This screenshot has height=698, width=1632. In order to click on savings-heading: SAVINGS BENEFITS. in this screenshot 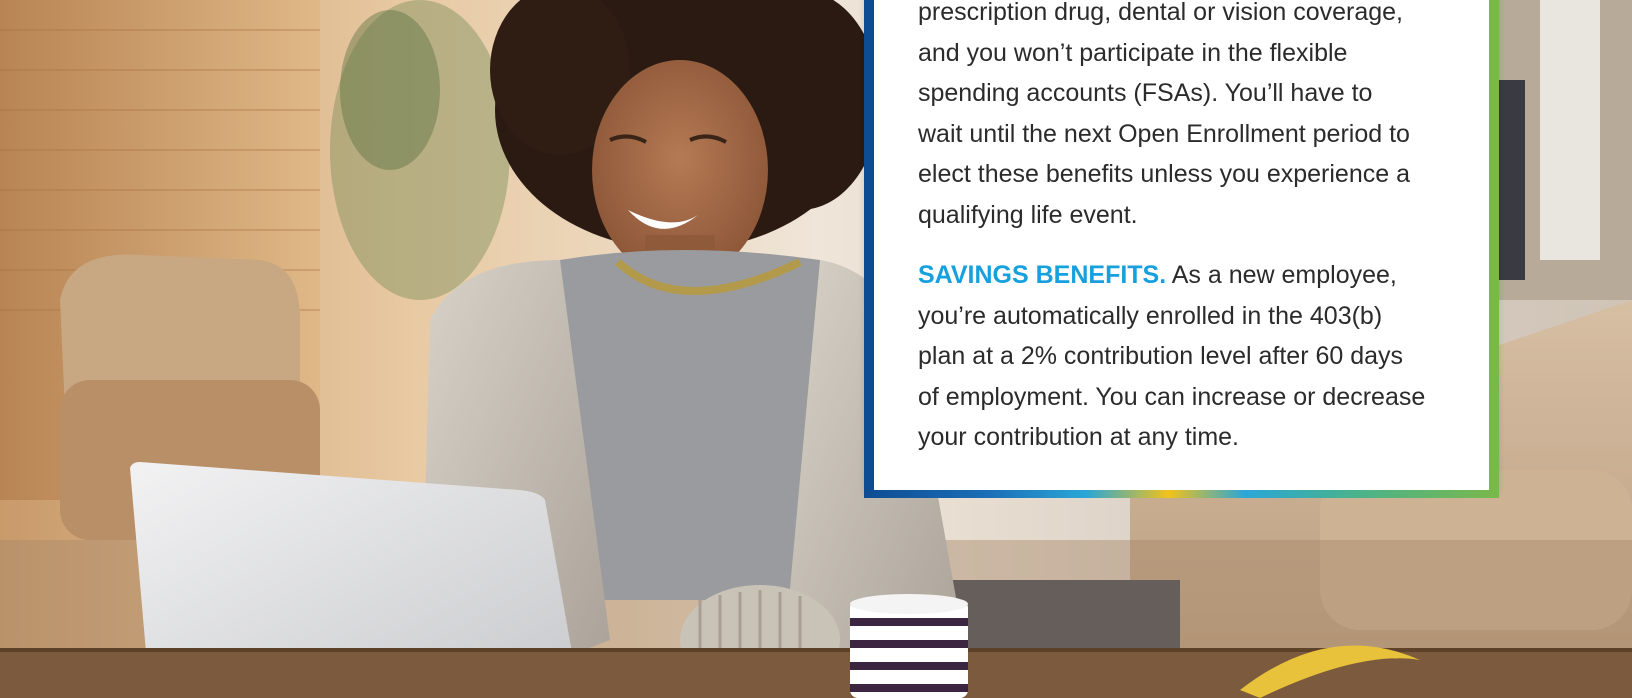, I will do `click(1042, 275)`.